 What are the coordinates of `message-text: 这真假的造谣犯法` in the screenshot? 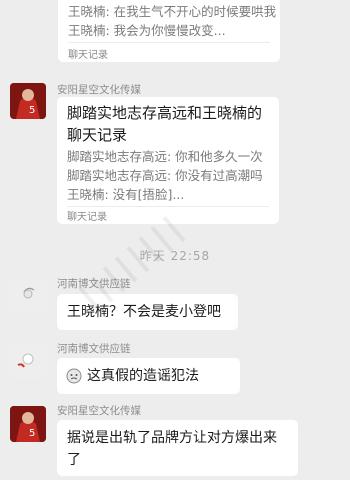 It's located at (143, 376).